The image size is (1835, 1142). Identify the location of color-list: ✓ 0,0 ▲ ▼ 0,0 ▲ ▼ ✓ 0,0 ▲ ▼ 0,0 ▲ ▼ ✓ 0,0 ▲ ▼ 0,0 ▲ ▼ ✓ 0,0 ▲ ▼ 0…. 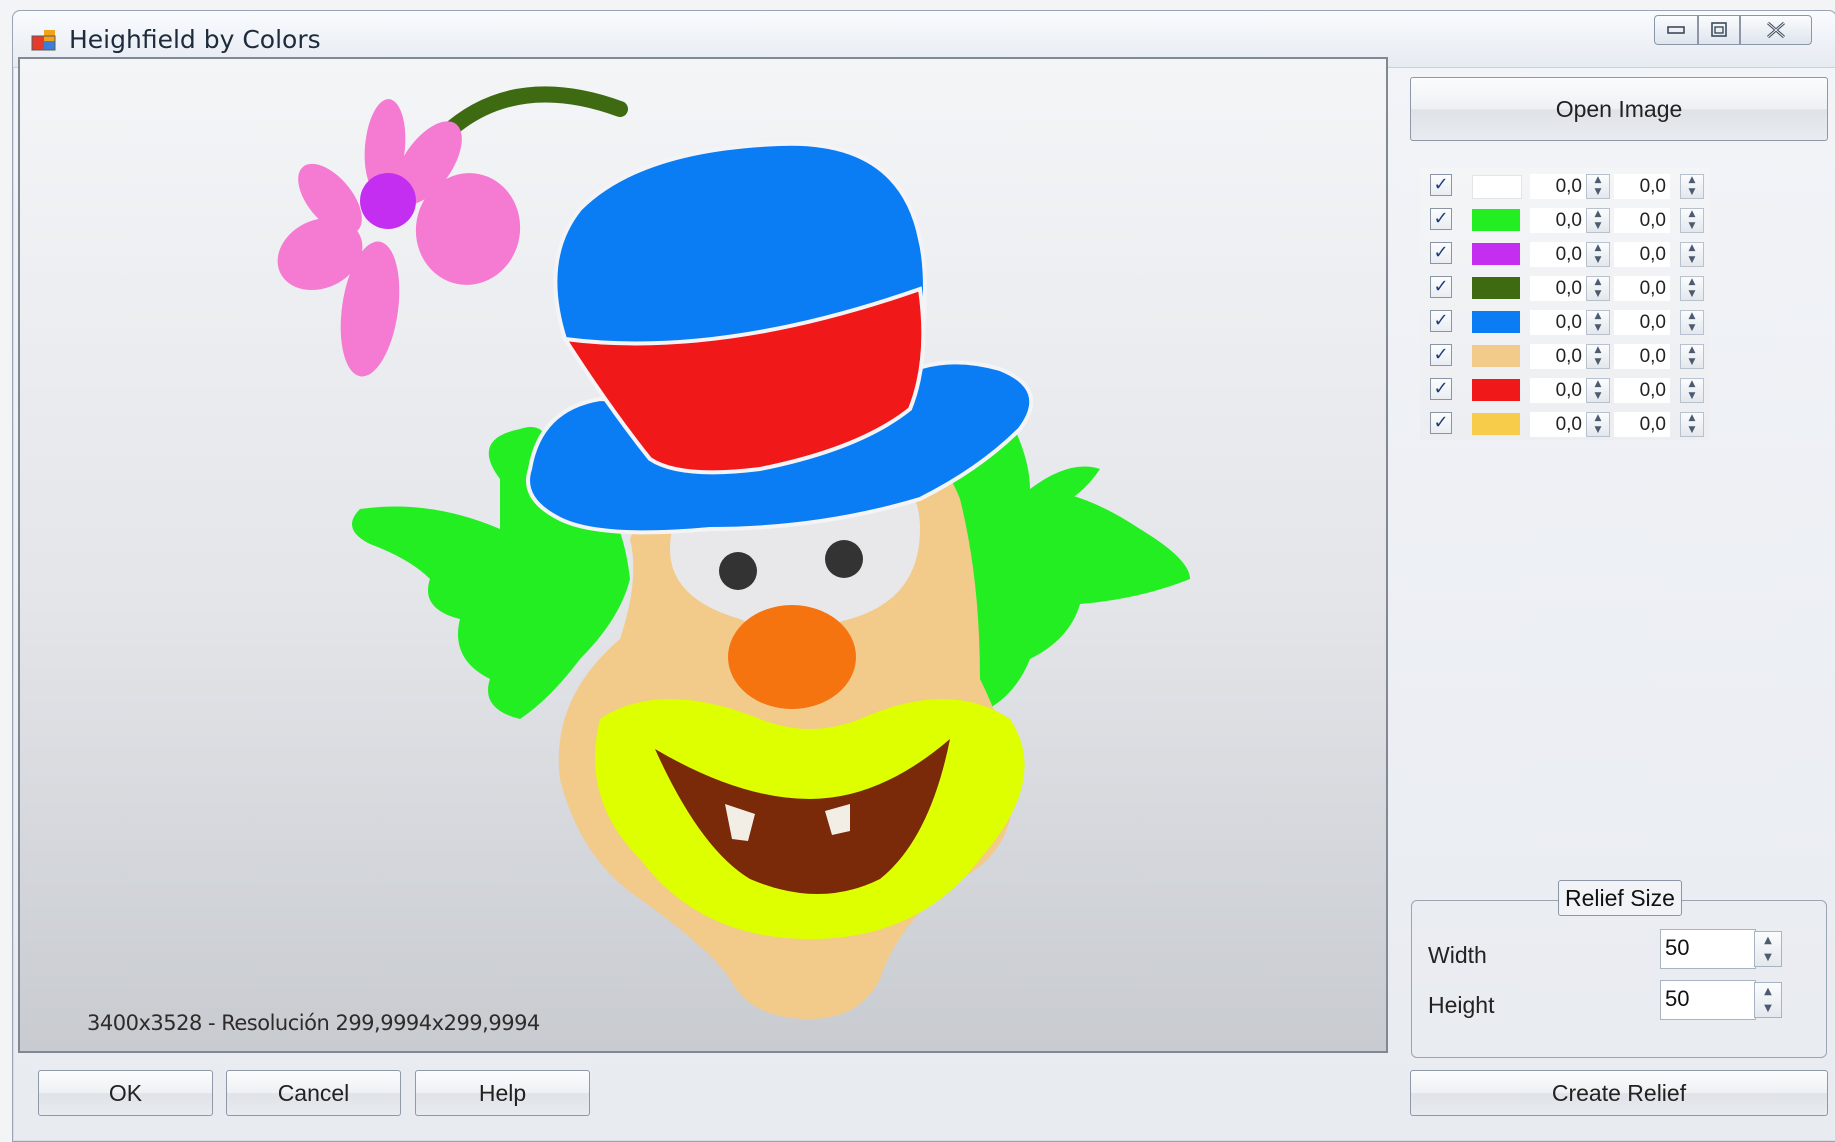
(1565, 304).